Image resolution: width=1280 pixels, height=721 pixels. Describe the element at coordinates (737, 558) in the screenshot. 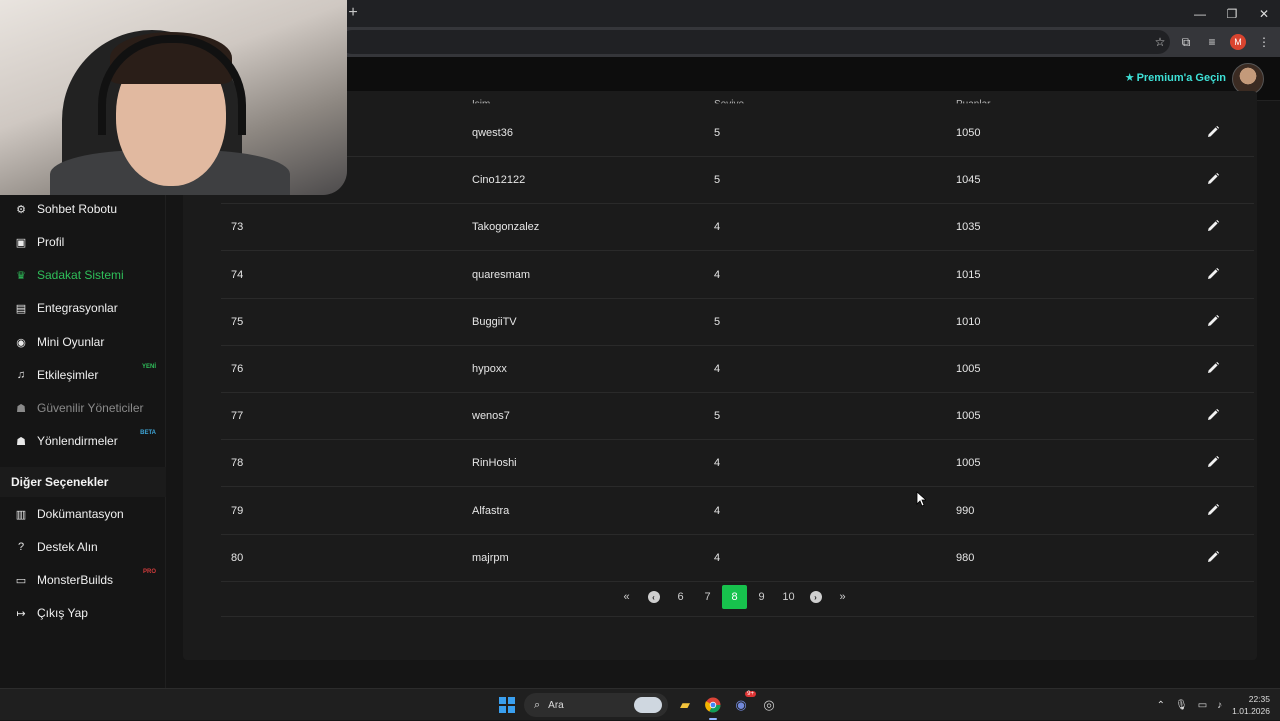

I see `table-row: 80 majrpm 4 980` at that location.